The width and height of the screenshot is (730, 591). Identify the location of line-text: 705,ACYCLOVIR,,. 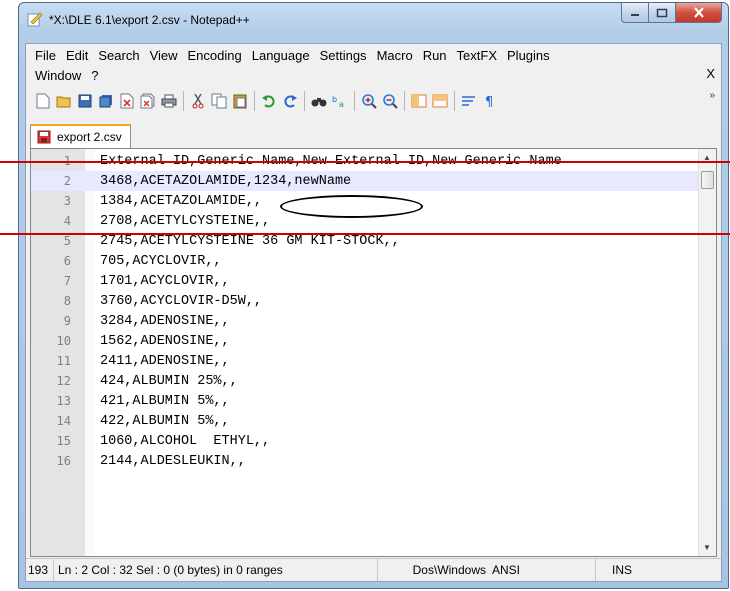
(161, 261).